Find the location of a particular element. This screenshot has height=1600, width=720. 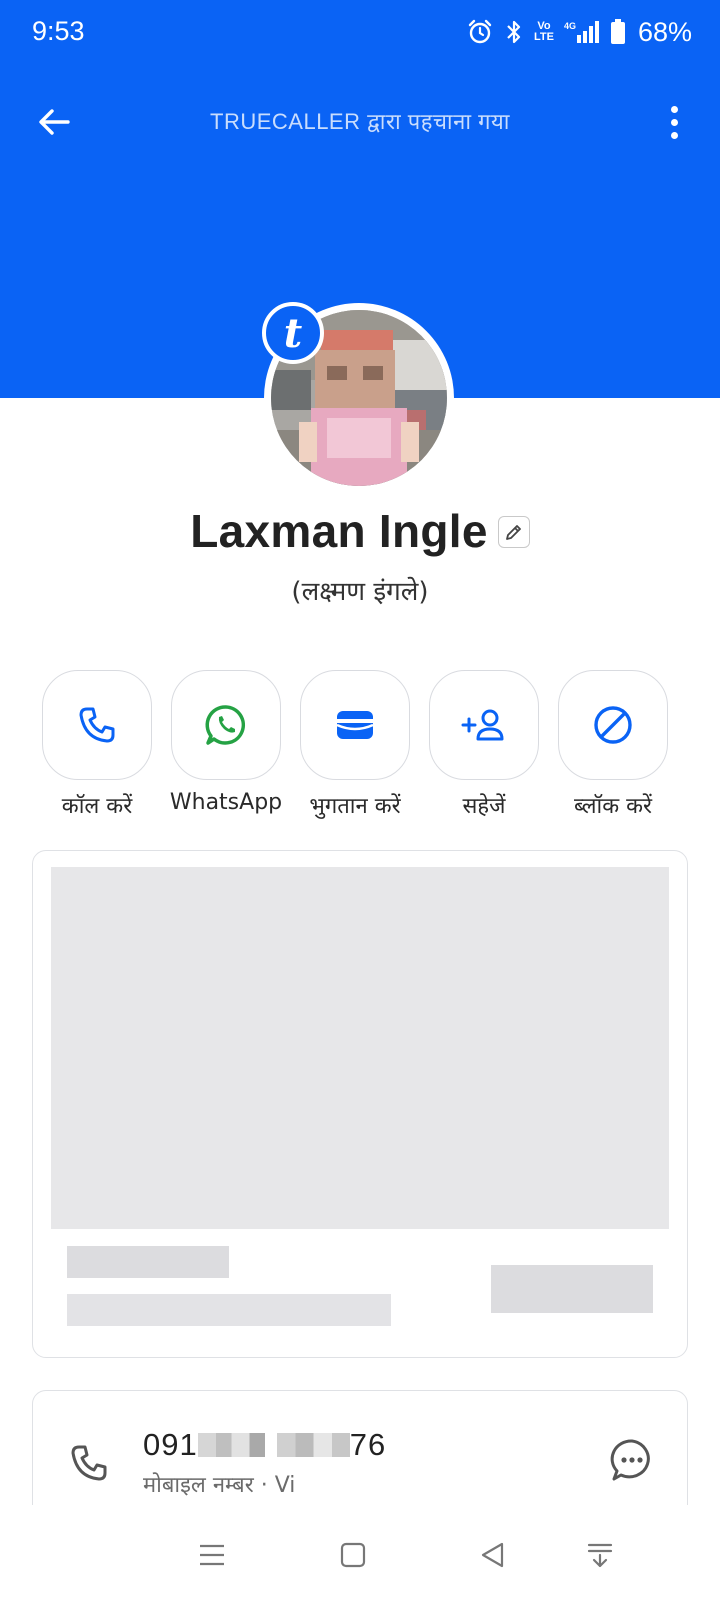

block-label: ब्लॉक करें is located at coordinates (613, 806).